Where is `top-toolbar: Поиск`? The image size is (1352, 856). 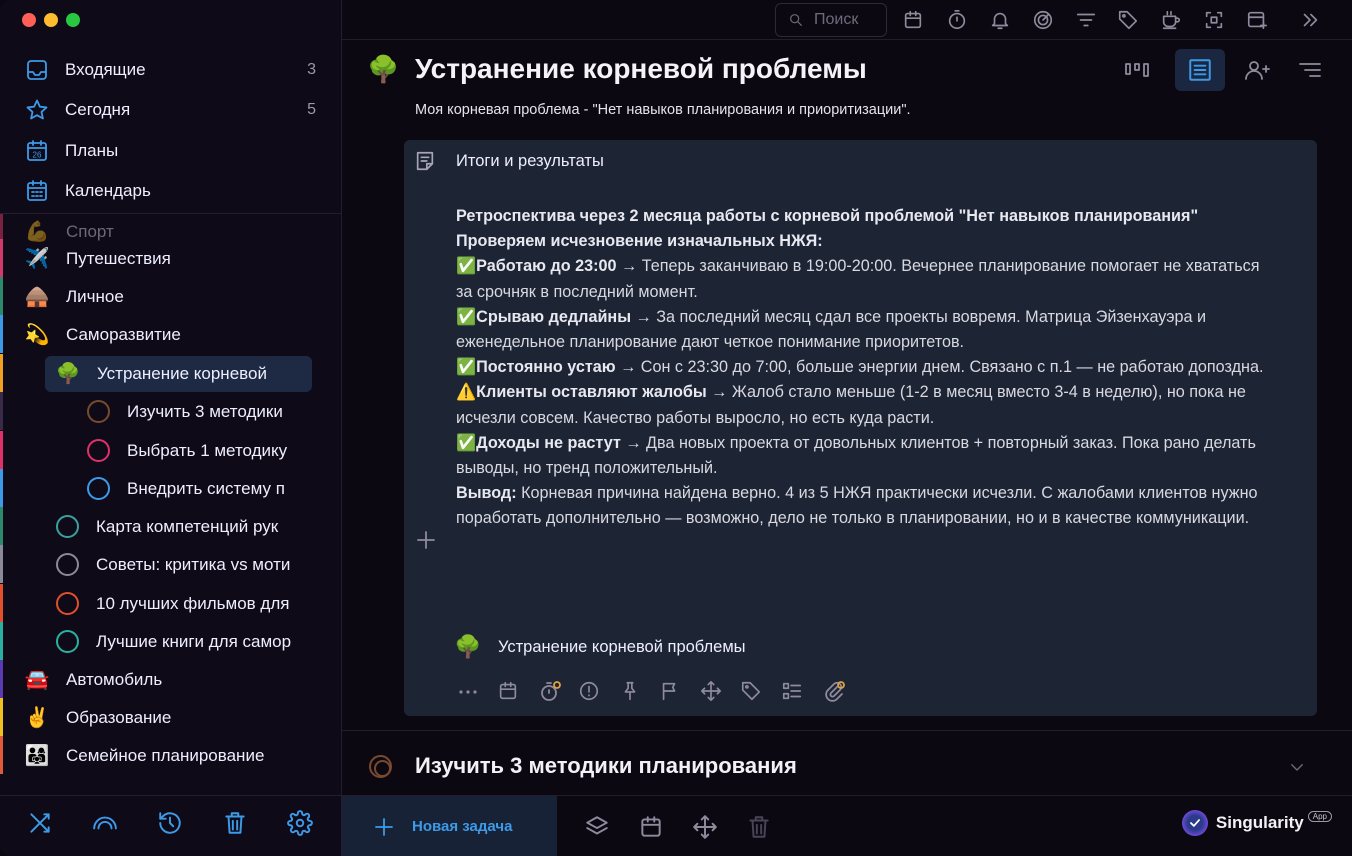 top-toolbar: Поиск is located at coordinates (847, 20).